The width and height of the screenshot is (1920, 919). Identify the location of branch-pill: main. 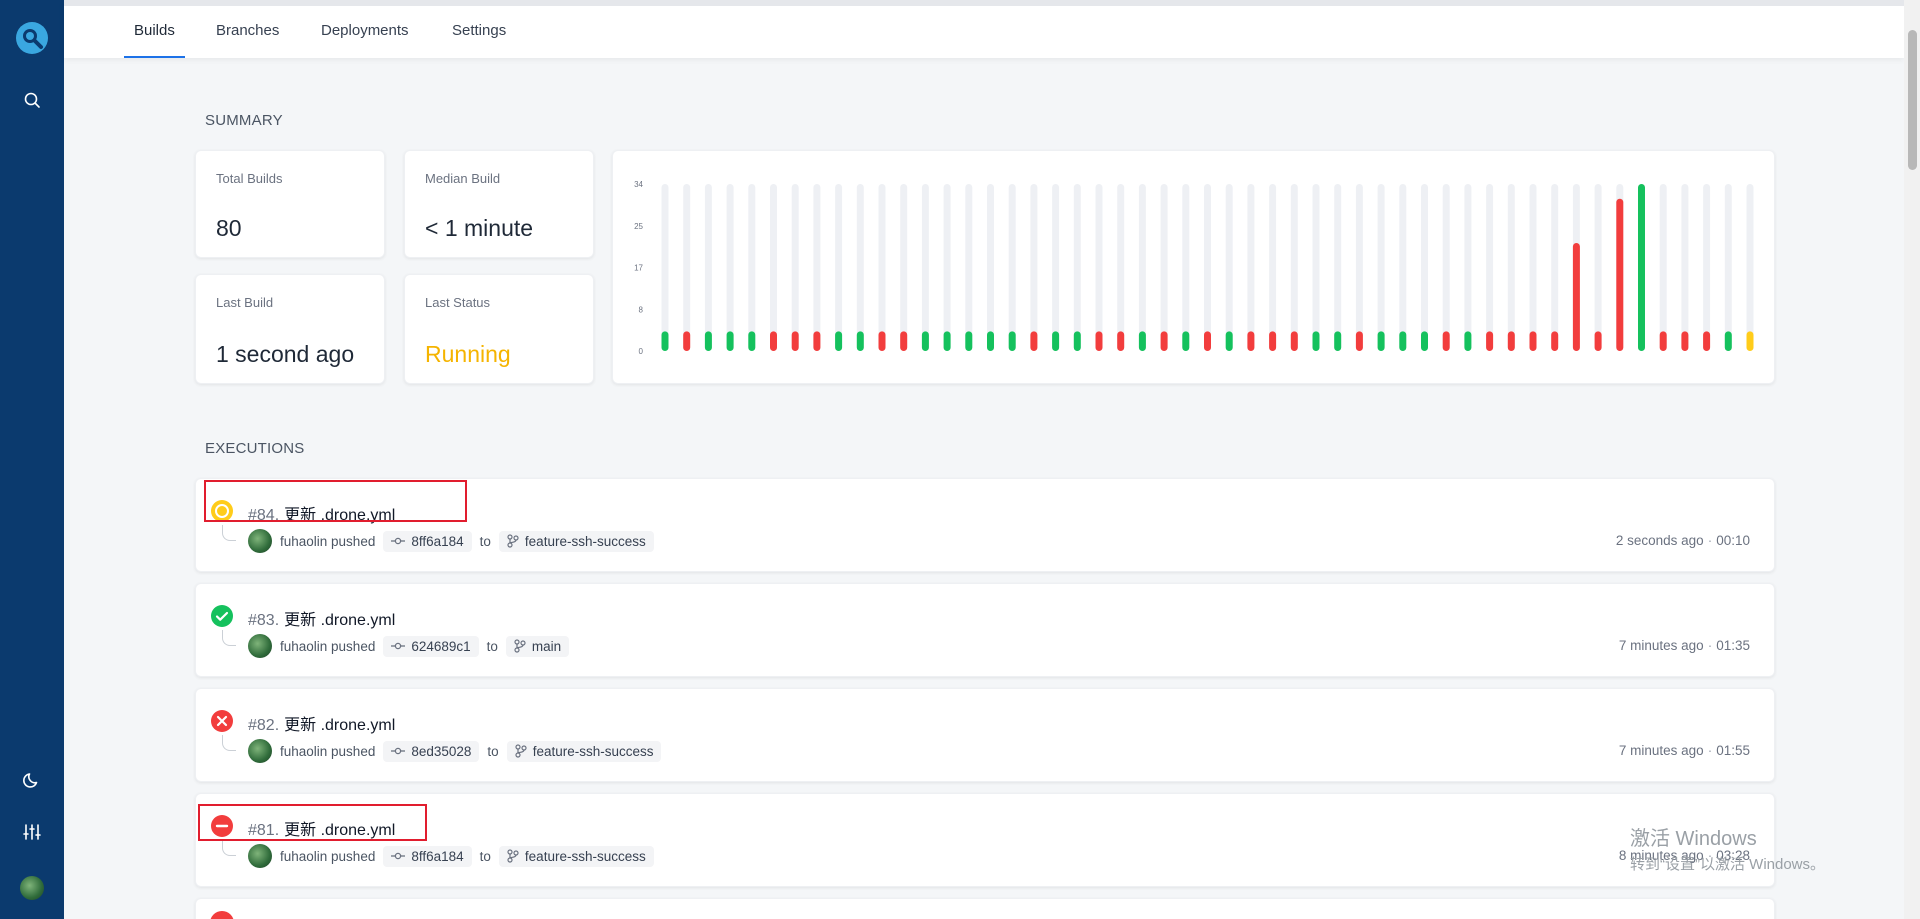
(537, 646).